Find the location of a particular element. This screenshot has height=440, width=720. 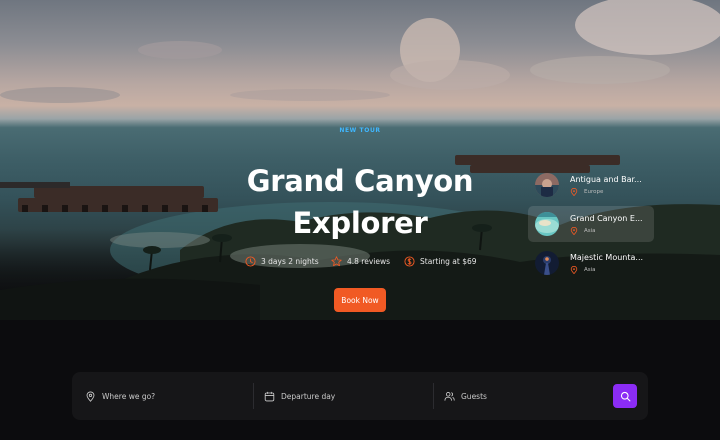

search-icon is located at coordinates (625, 396).